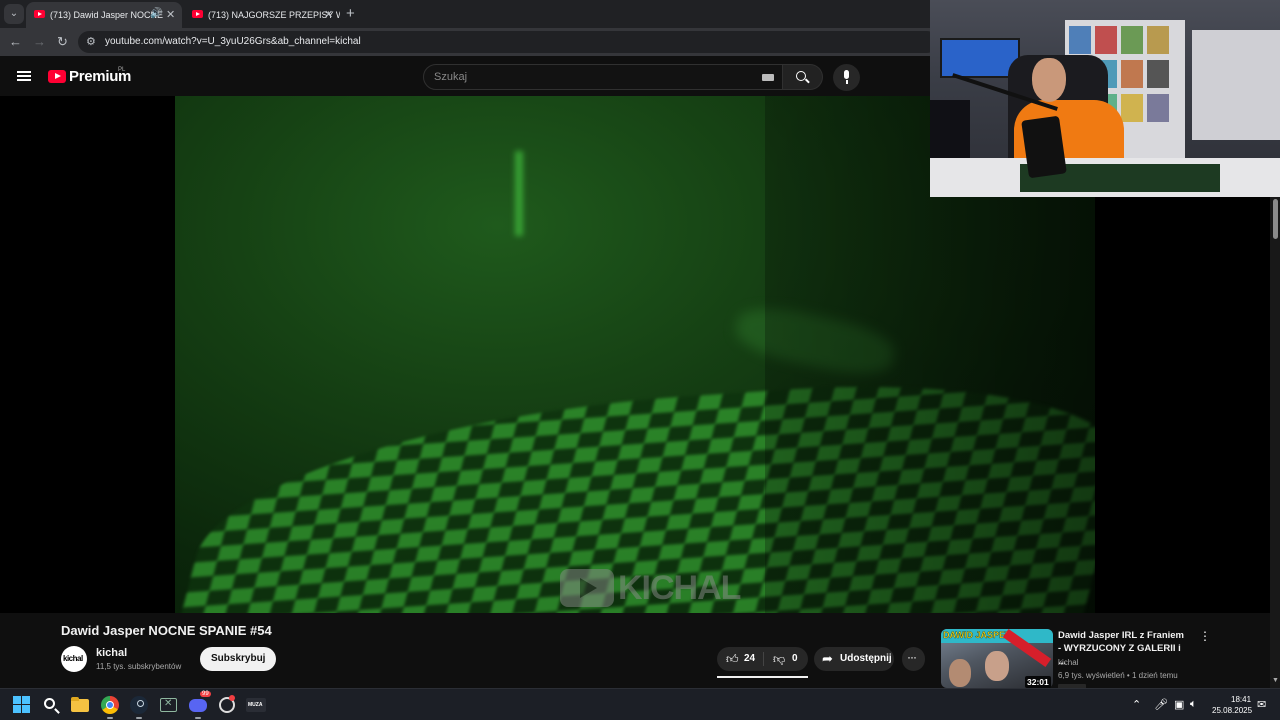 This screenshot has width=1280, height=720. What do you see at coordinates (166, 630) in the screenshot?
I see `video-title: Dawid Jasper NOCNE SPANIE #54` at bounding box center [166, 630].